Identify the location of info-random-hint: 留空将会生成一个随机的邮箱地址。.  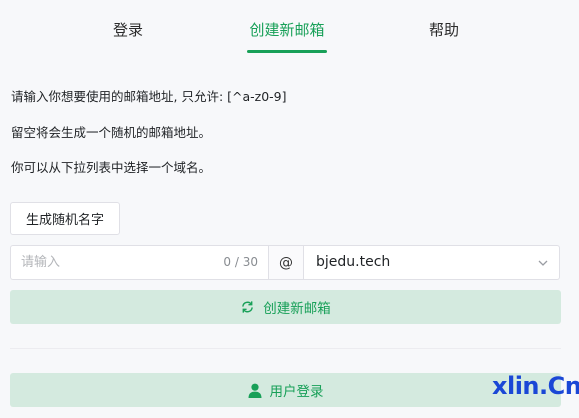
(111, 132).